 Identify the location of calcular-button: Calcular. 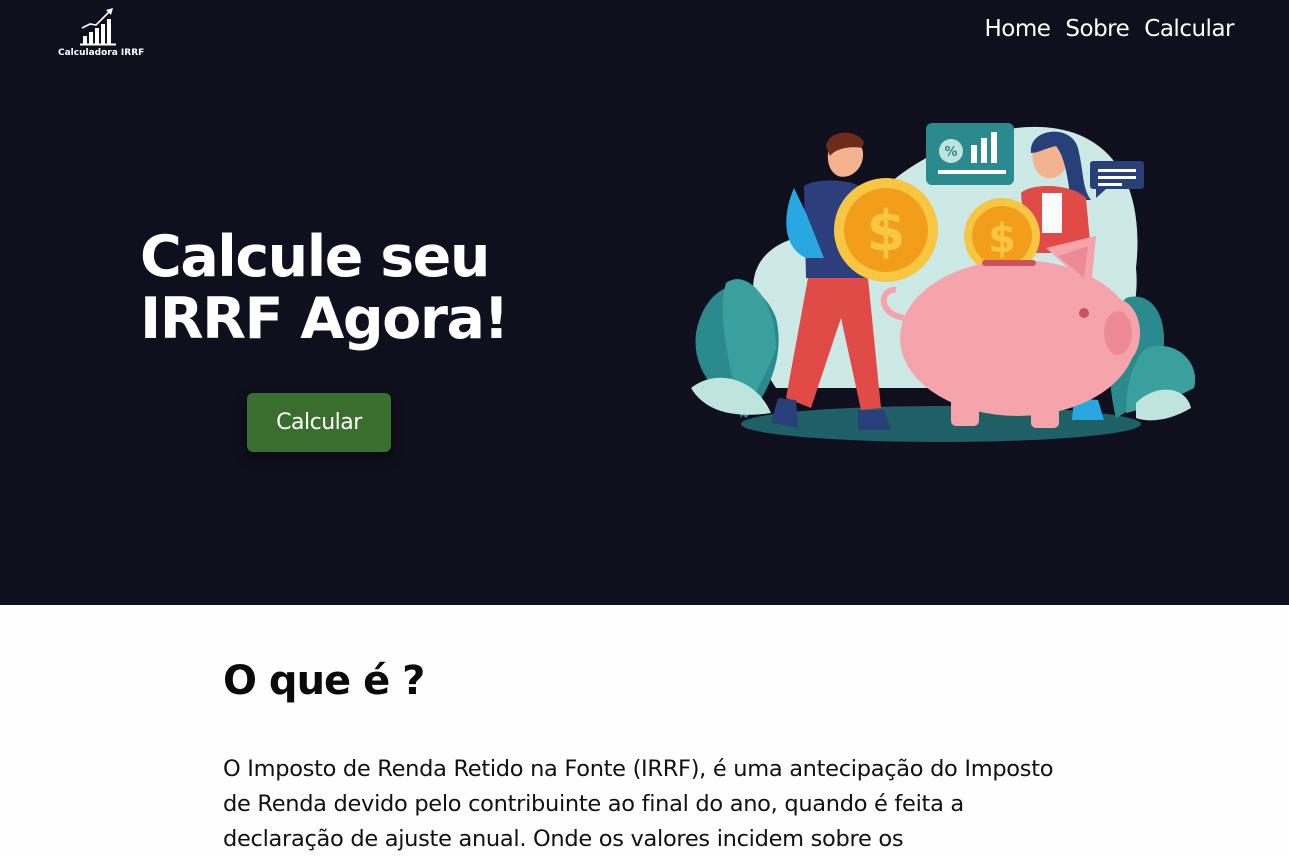
(319, 422).